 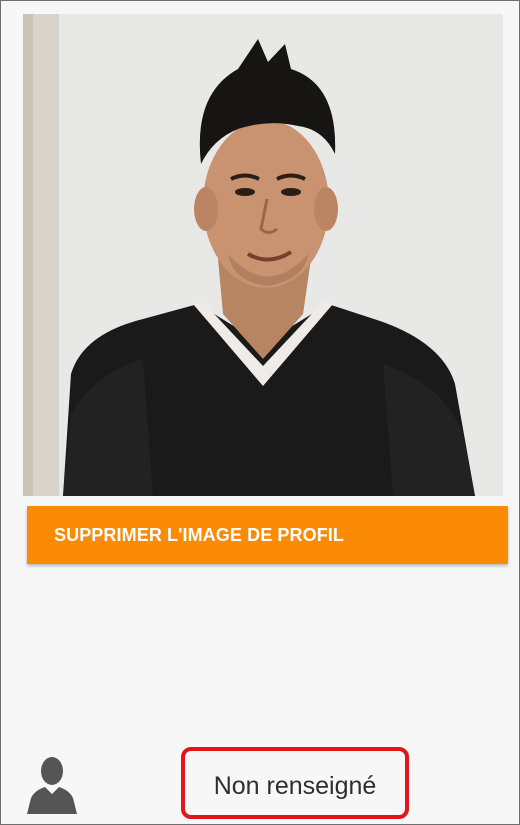 I want to click on remove-profile-image-button: SUPPRIMER L'IMAGE DE PROFIL, so click(x=267, y=535).